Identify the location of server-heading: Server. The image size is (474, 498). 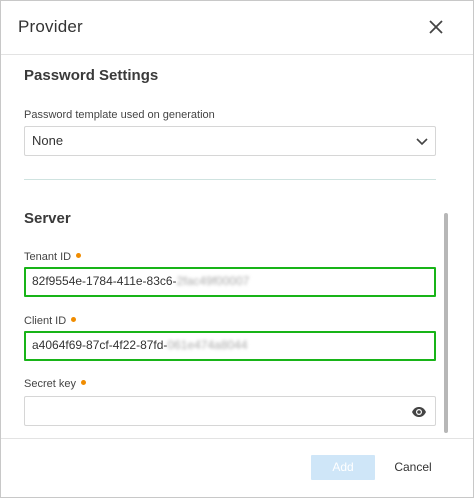
(47, 218).